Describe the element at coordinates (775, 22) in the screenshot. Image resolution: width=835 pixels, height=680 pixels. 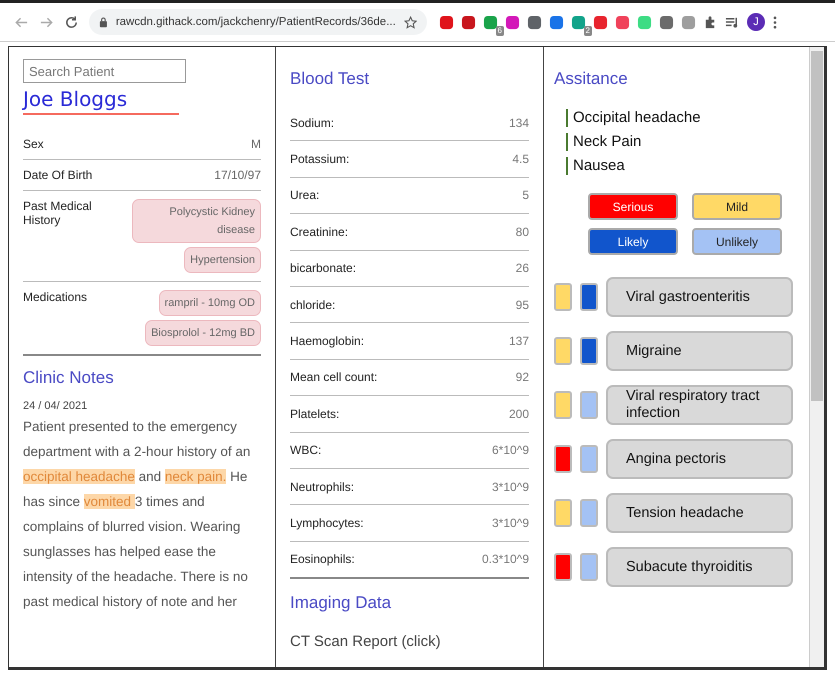
I see `menu-icon` at that location.